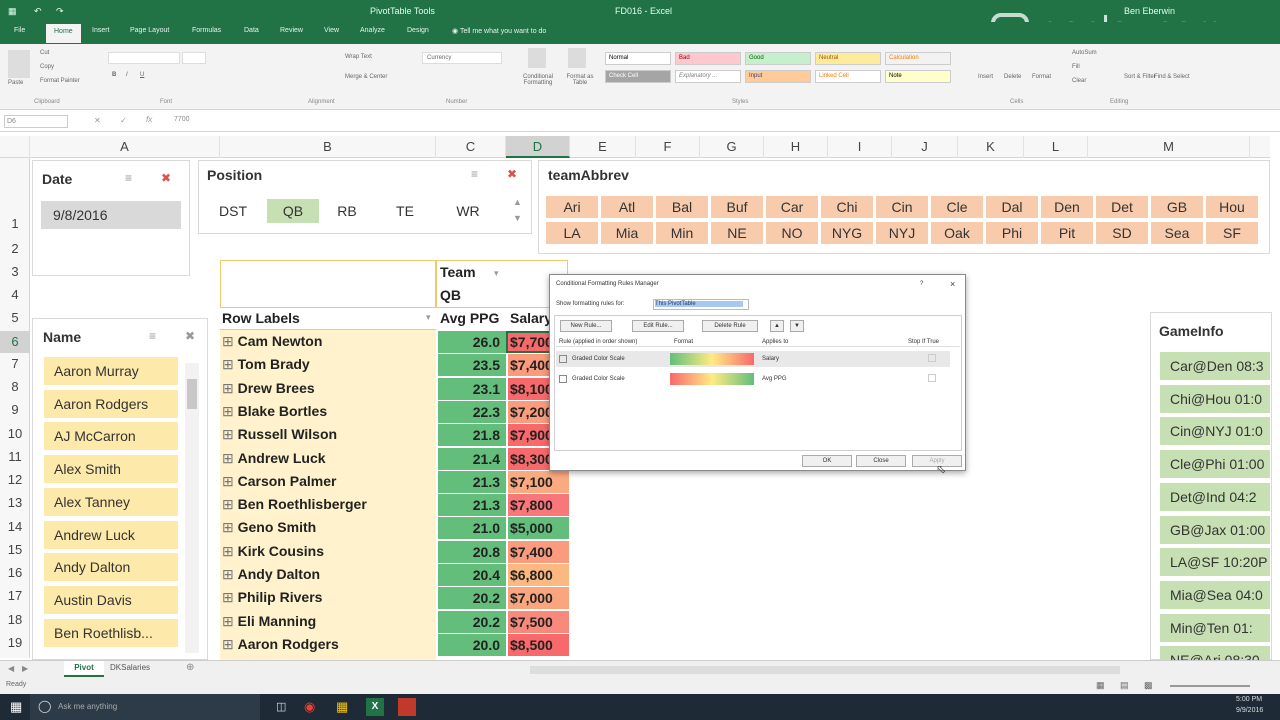  I want to click on team-item-sd: SD, so click(1122, 233).